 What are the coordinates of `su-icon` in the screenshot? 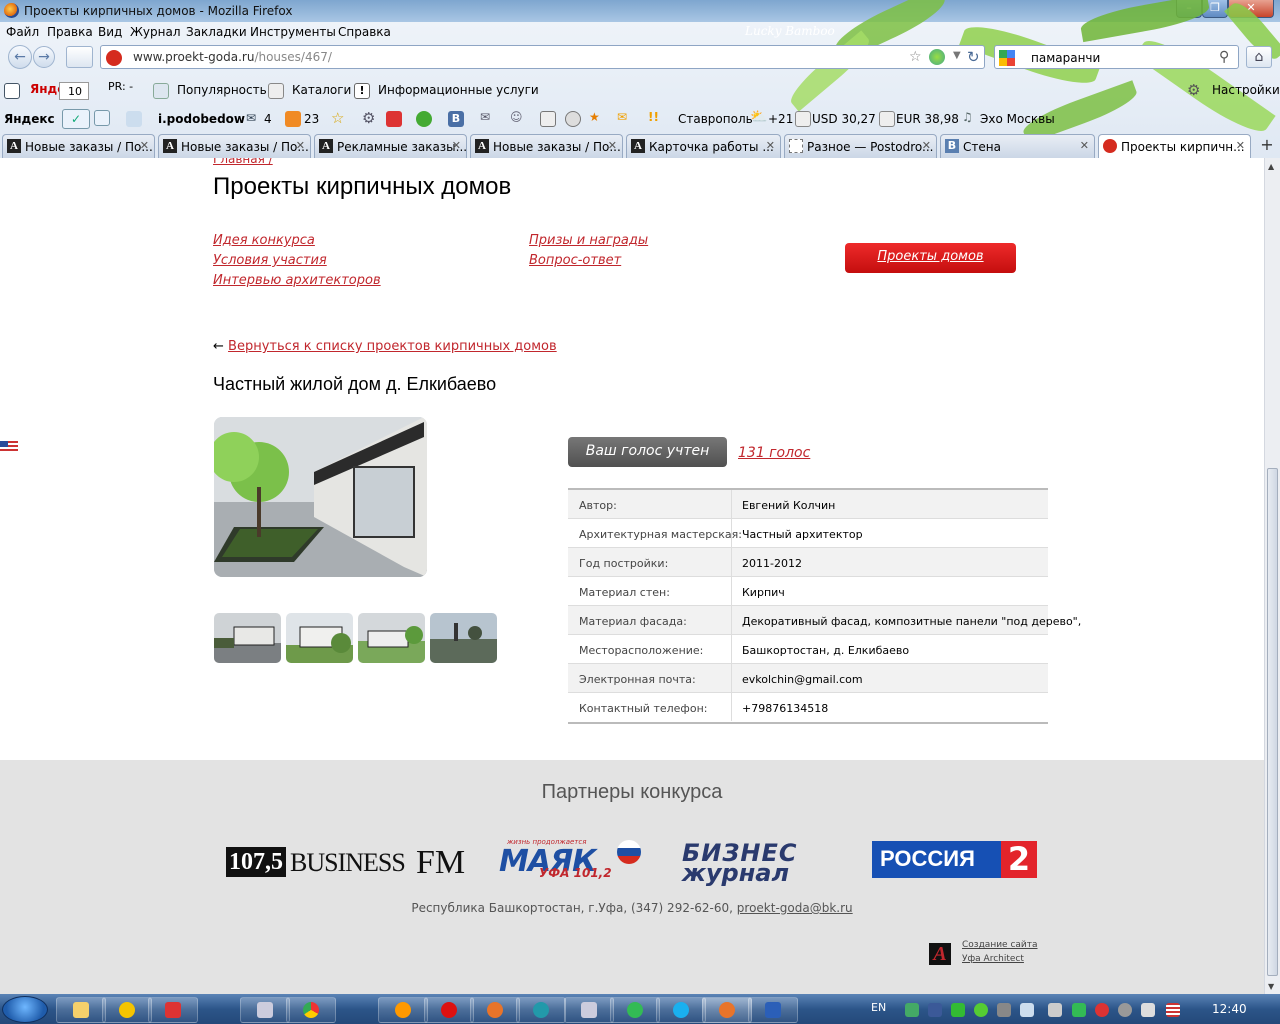 It's located at (424, 119).